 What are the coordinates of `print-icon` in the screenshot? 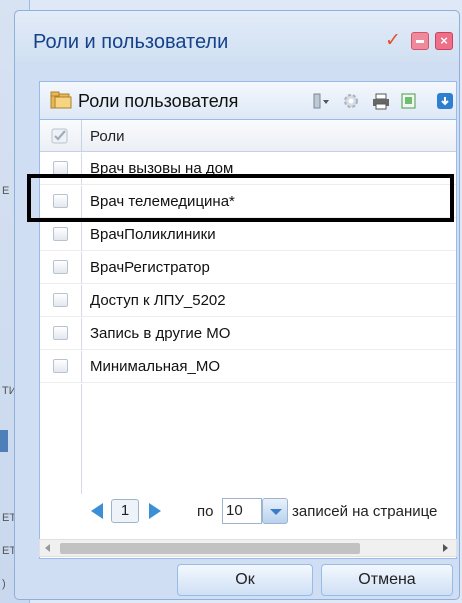 It's located at (381, 101).